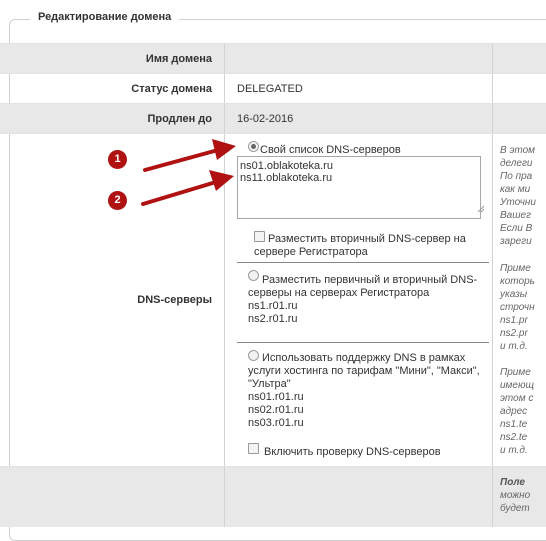 Image resolution: width=546 pixels, height=541 pixels. What do you see at coordinates (276, 397) in the screenshot?
I see `hosting-ns-1: ns01.r01.ru` at bounding box center [276, 397].